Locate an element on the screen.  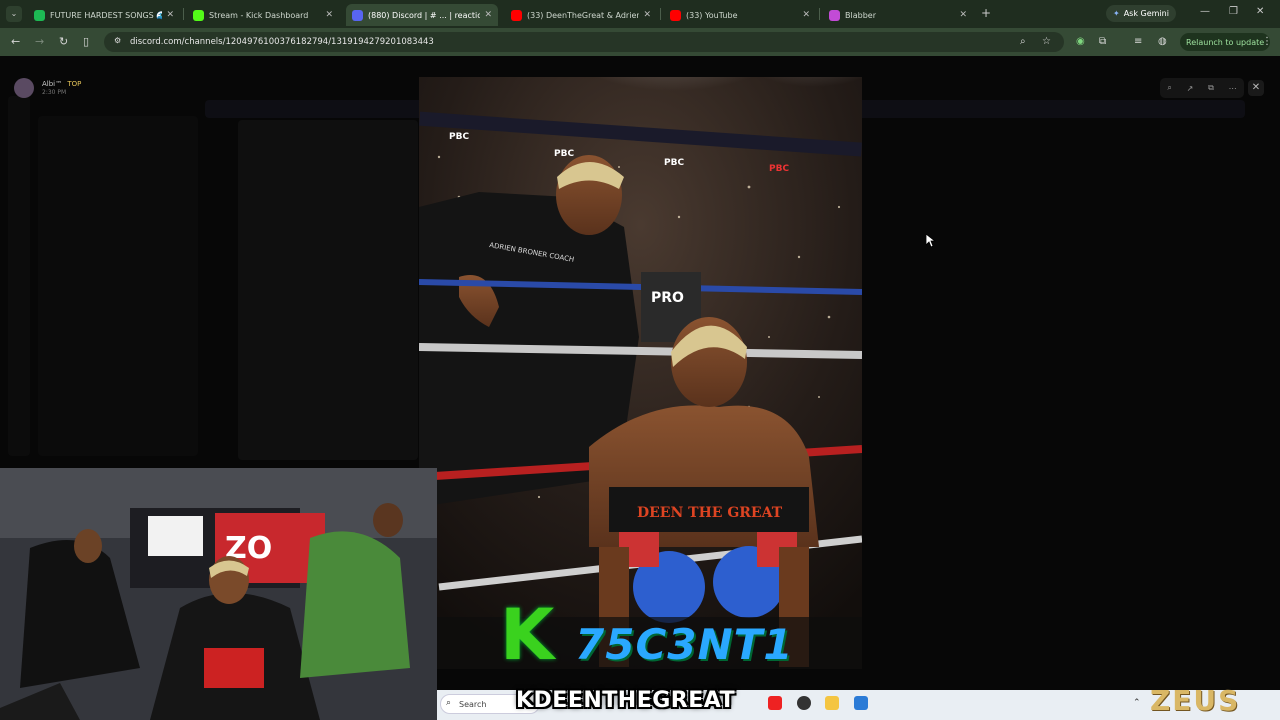
restore-button: ❐ is located at coordinates (1233, 11).